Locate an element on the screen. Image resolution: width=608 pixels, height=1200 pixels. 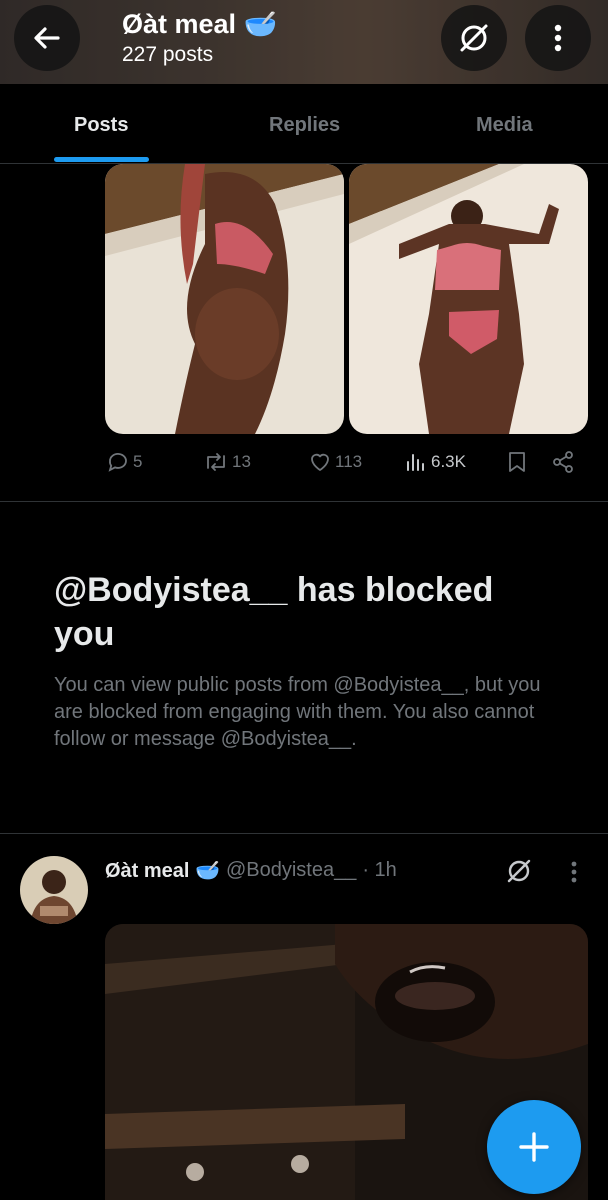
post-action-bar: 5 13 113 6.3K is located at coordinates (304, 466).